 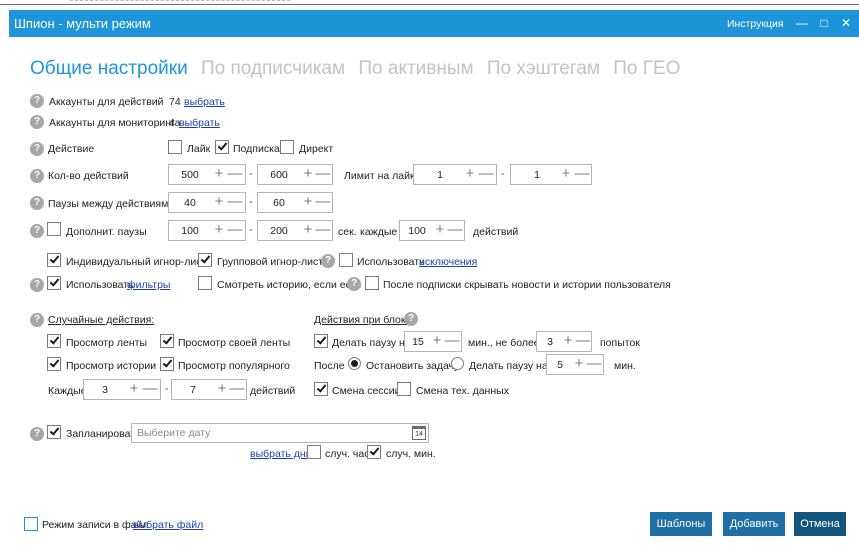 I want to click on group-ignore-checkbox, so click(x=205, y=260).